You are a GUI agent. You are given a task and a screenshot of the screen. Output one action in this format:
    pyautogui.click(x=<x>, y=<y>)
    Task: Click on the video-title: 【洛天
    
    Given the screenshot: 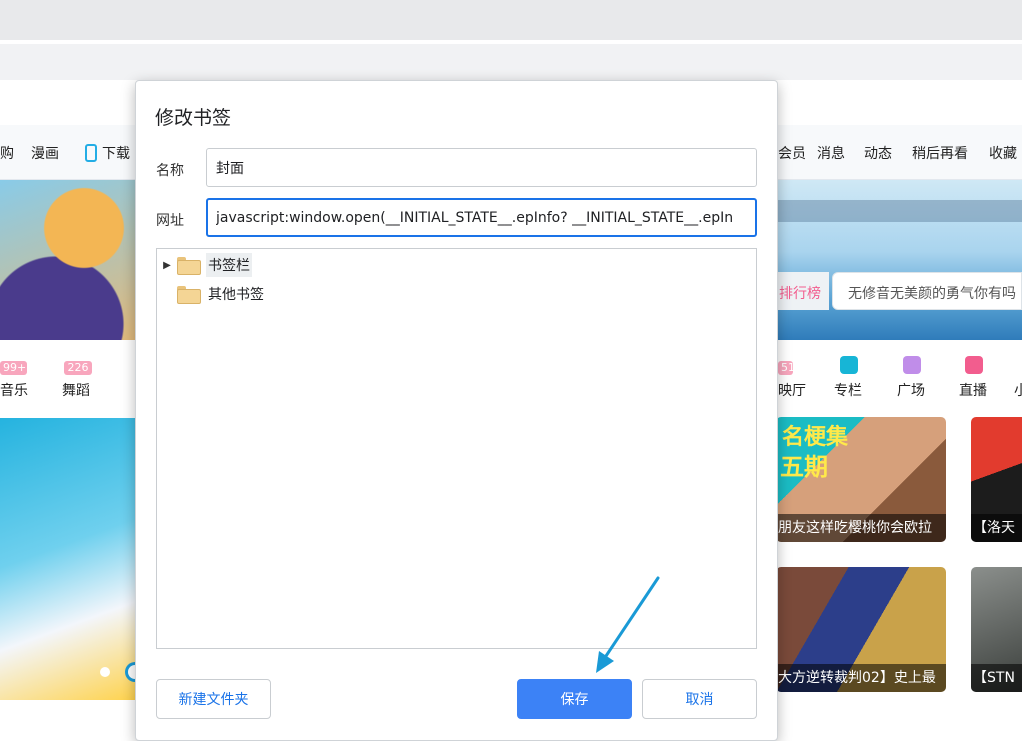 What is the action you would take?
    pyautogui.click(x=996, y=528)
    